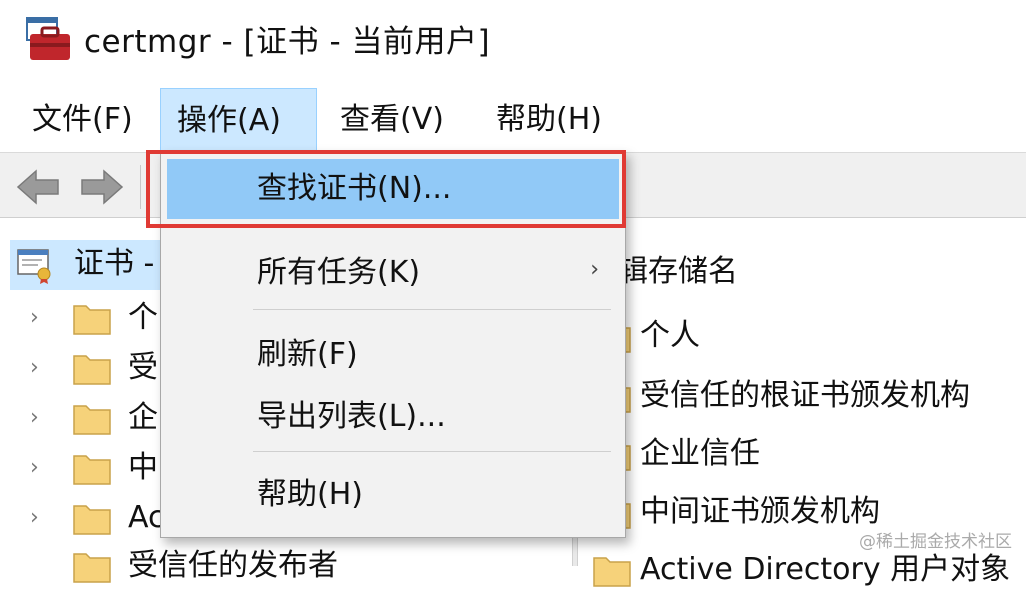 The image size is (1026, 596). I want to click on window-title: certmgr - [证书 - 当前用户], so click(287, 42).